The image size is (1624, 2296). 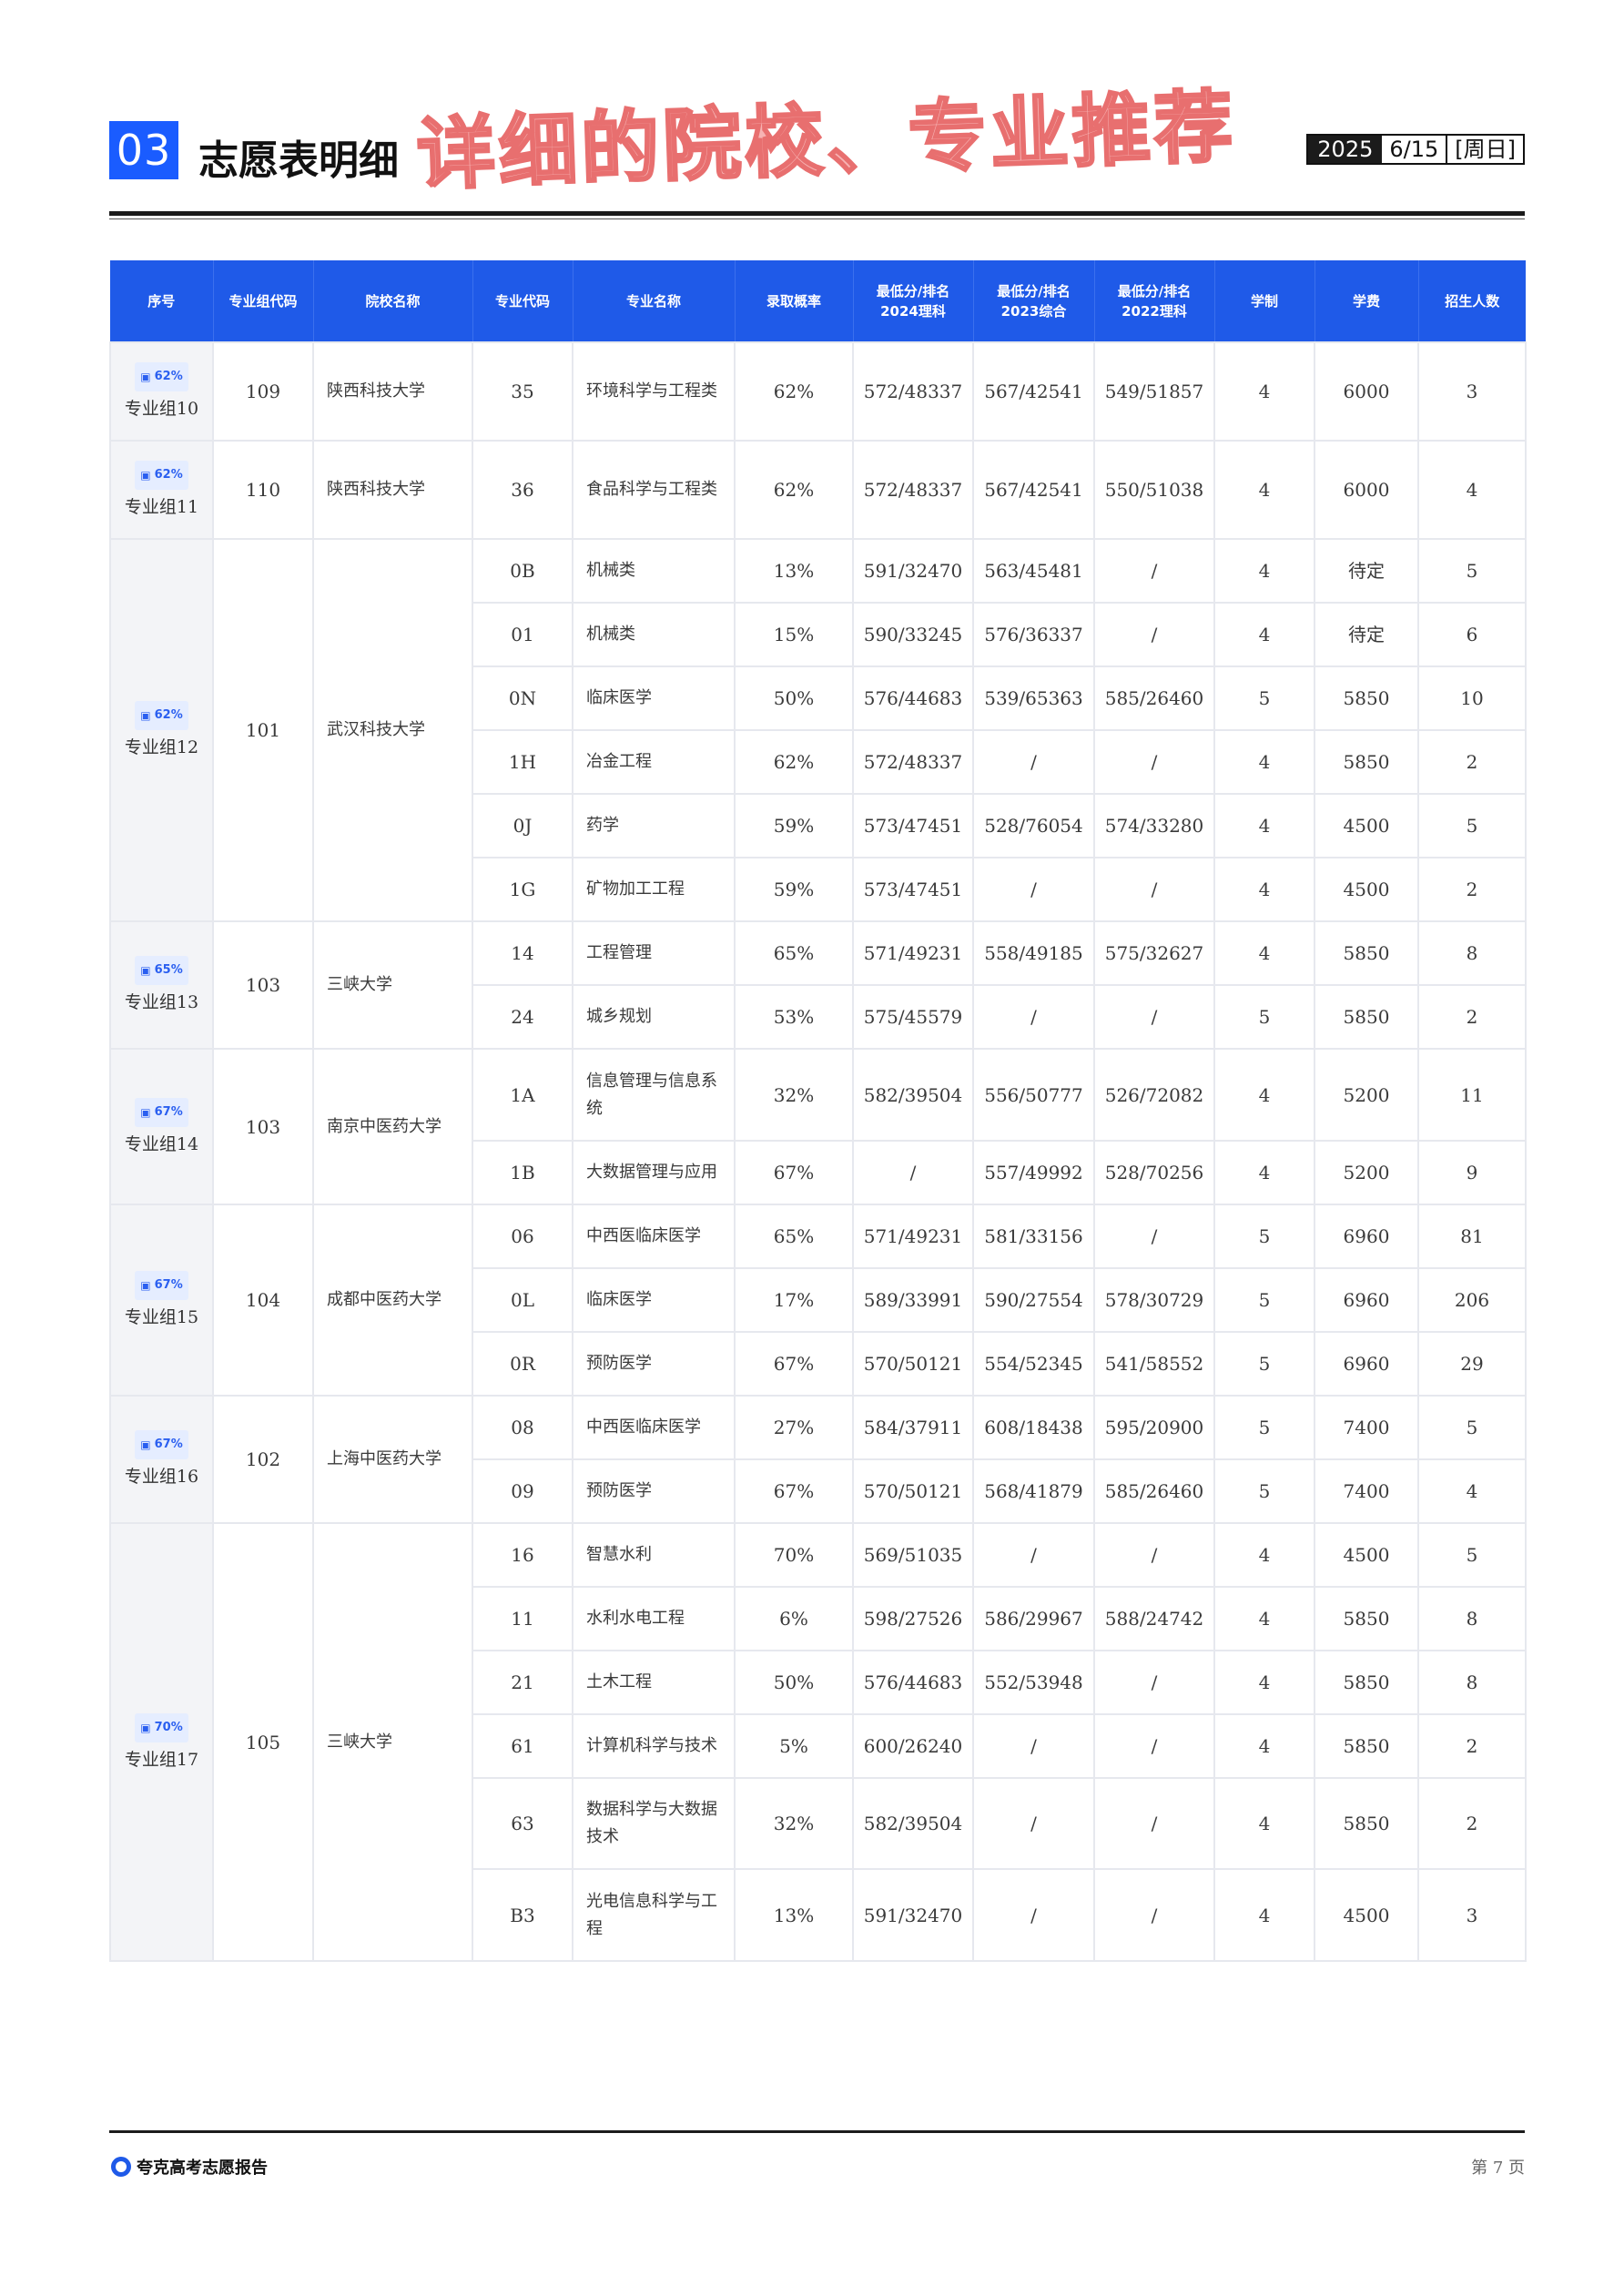 What do you see at coordinates (522, 301) in the screenshot?
I see `col-header-major-code: 专业代码` at bounding box center [522, 301].